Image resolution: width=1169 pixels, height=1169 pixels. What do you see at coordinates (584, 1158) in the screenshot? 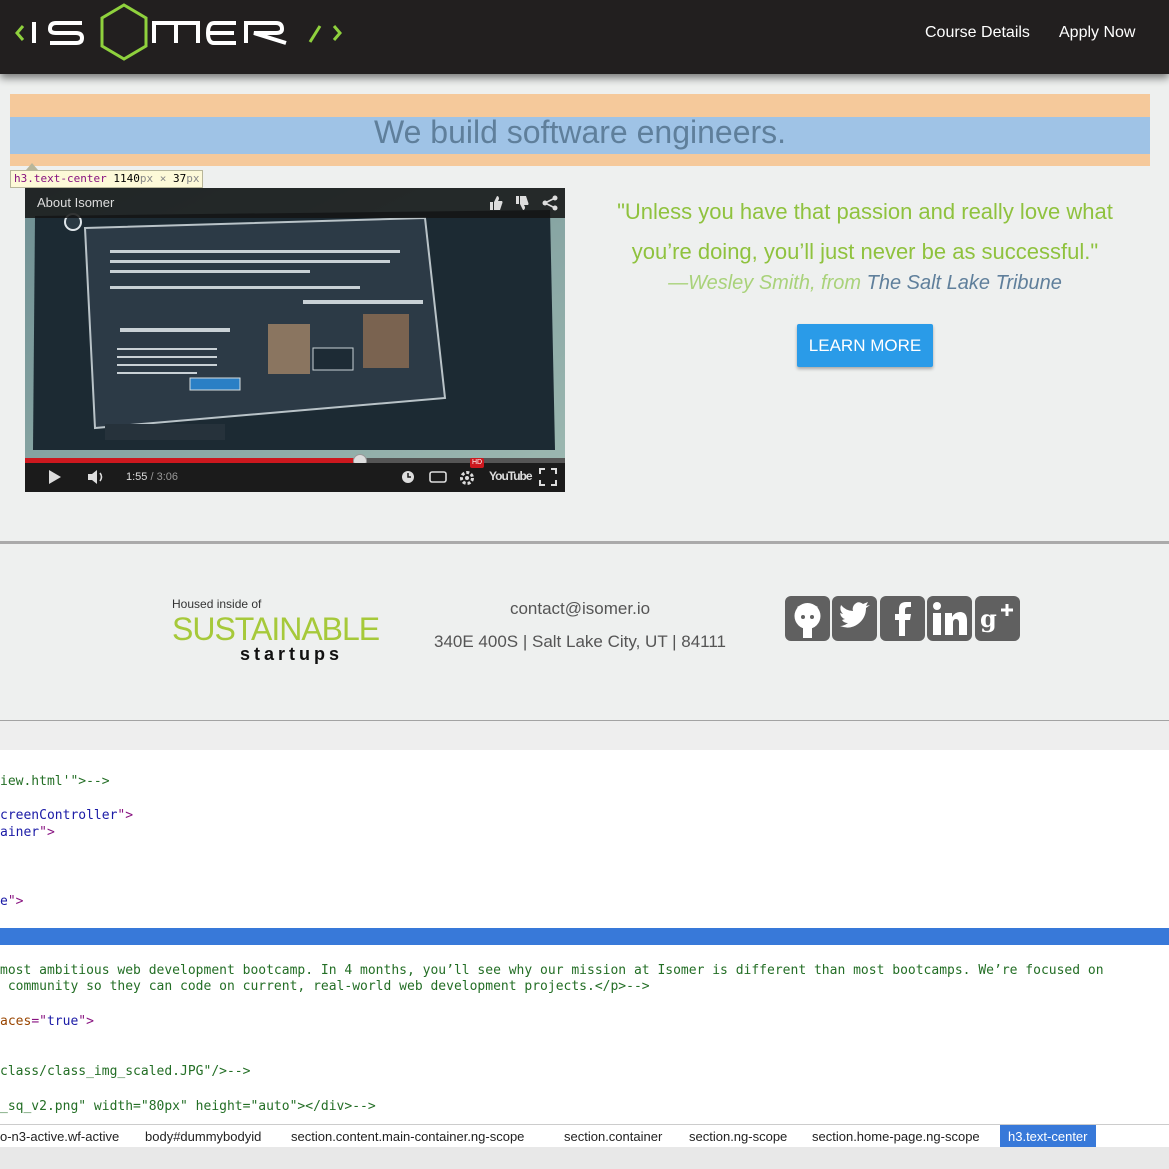
I see `devtools-status-strip` at bounding box center [584, 1158].